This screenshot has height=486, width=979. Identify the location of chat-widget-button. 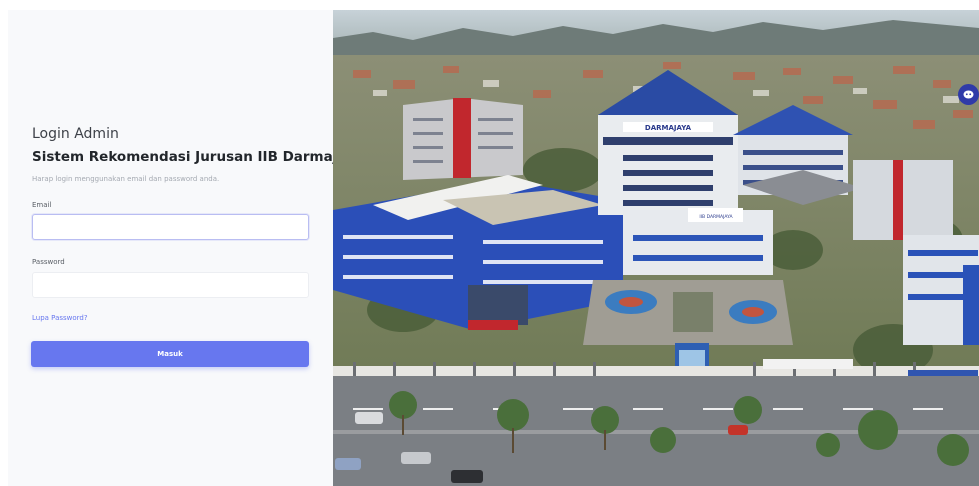
(968, 94).